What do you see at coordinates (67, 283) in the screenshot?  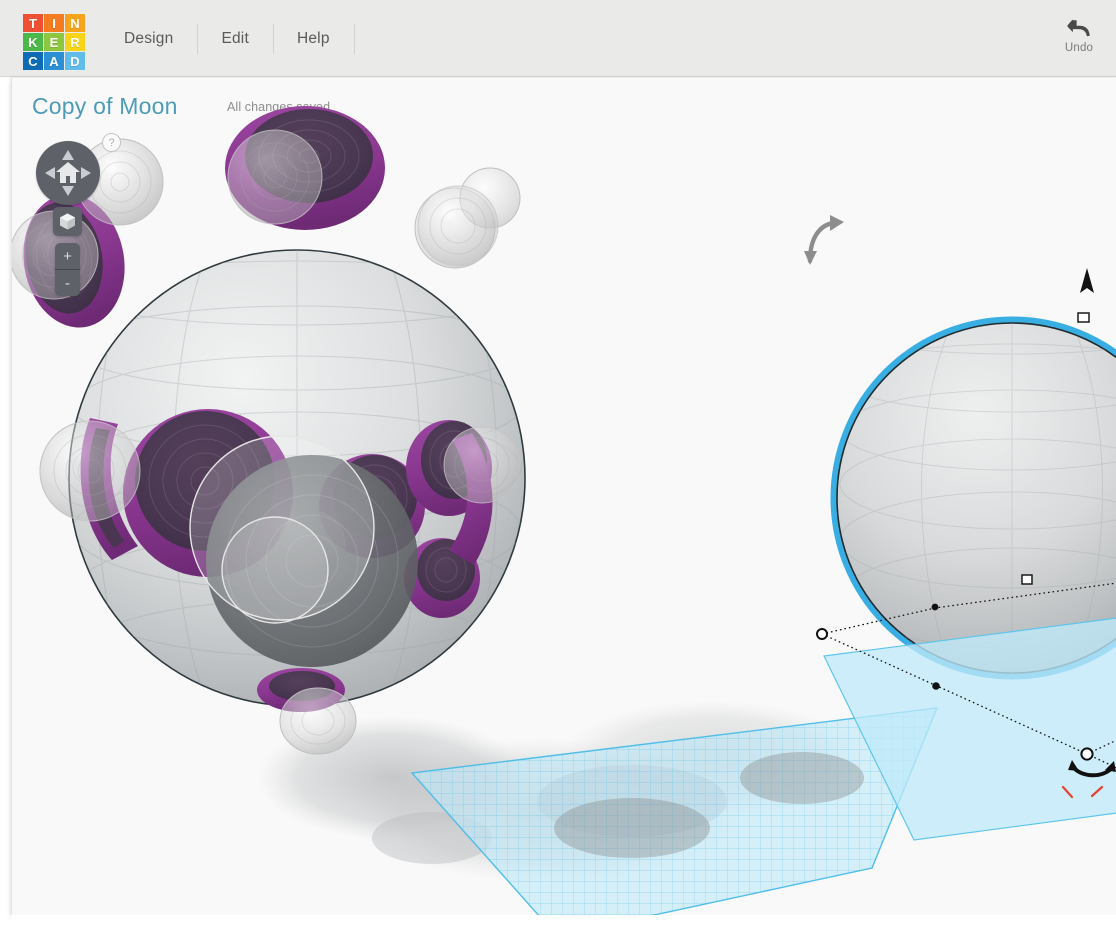 I see `zoom-out-button: -` at bounding box center [67, 283].